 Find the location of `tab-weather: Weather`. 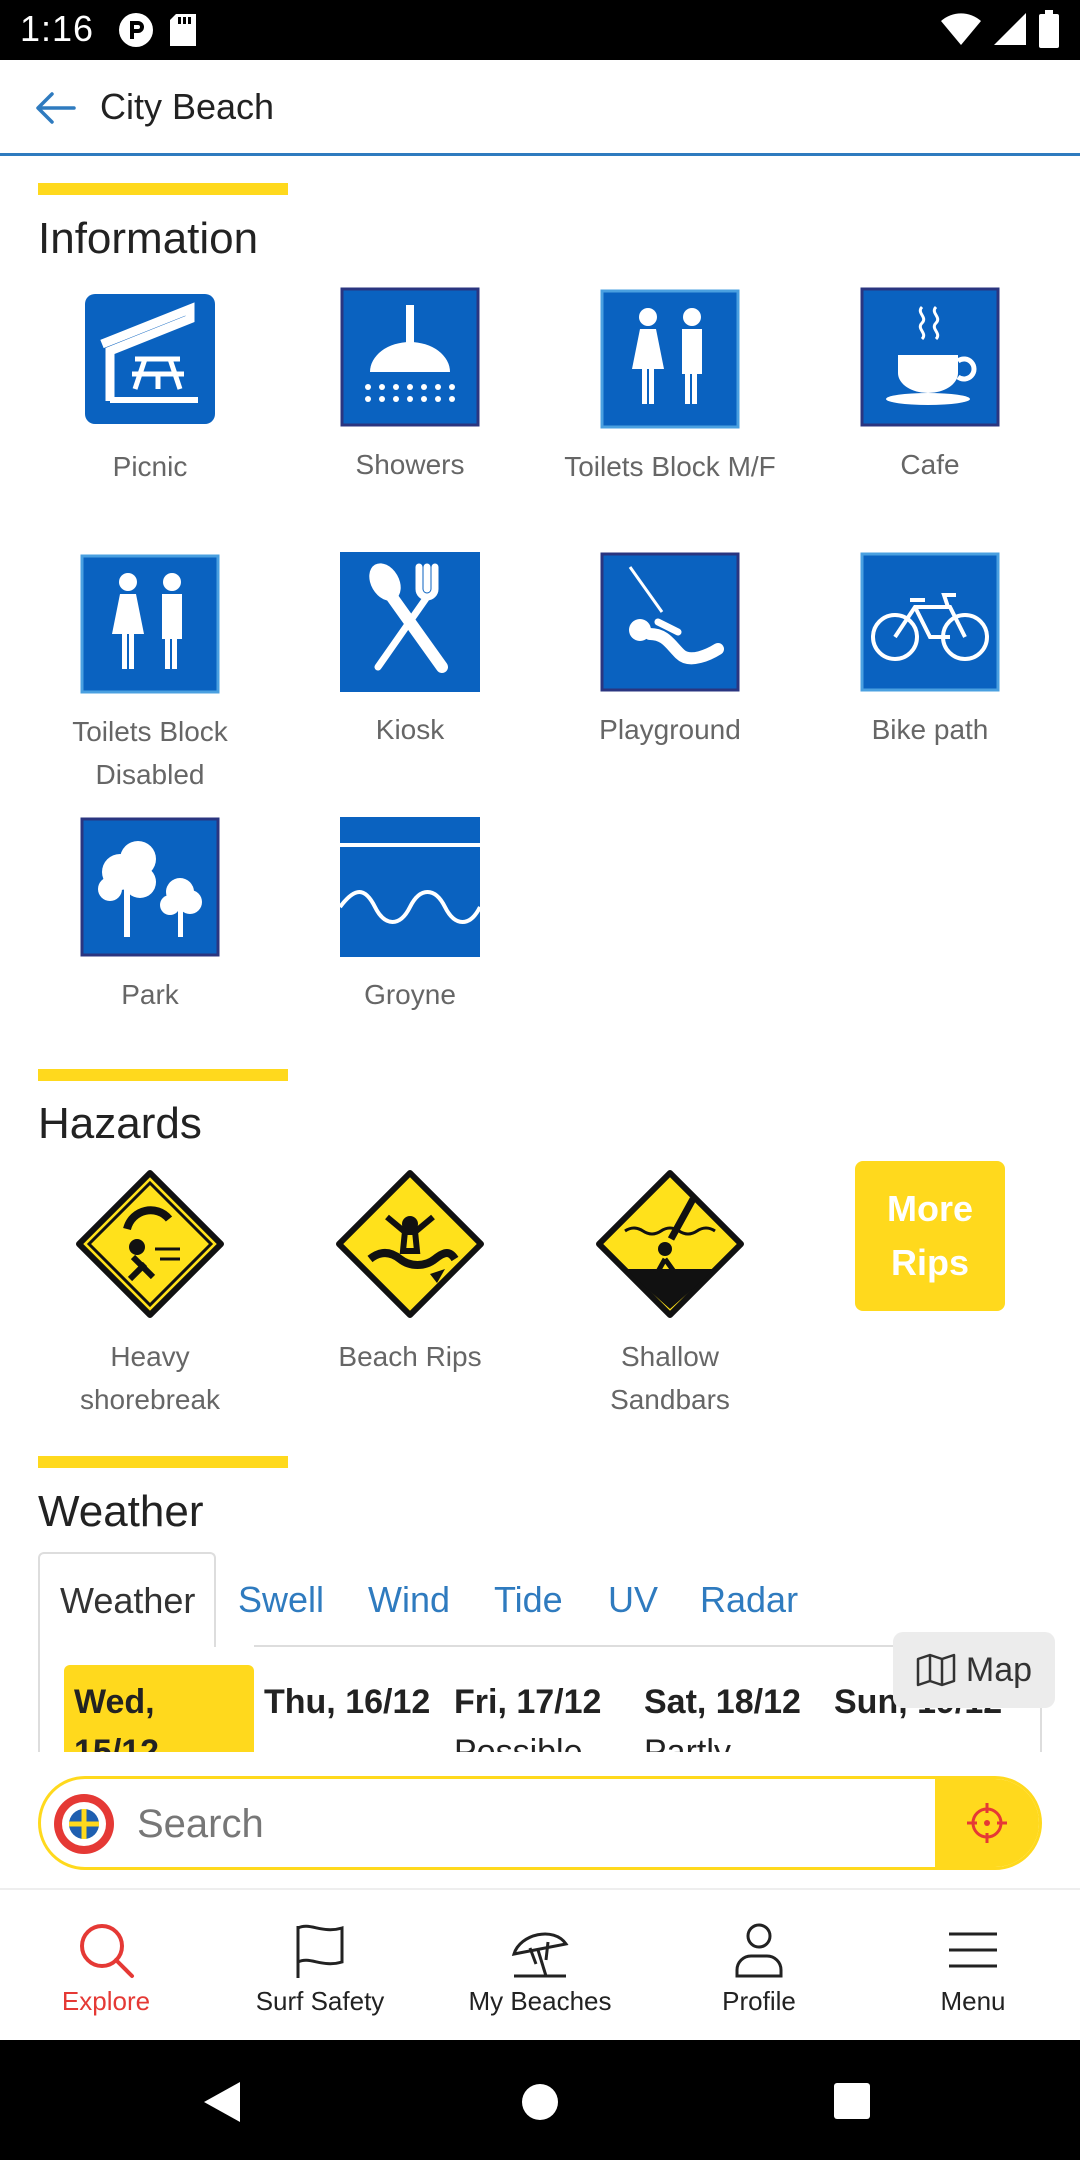

tab-weather: Weather is located at coordinates (127, 1599).